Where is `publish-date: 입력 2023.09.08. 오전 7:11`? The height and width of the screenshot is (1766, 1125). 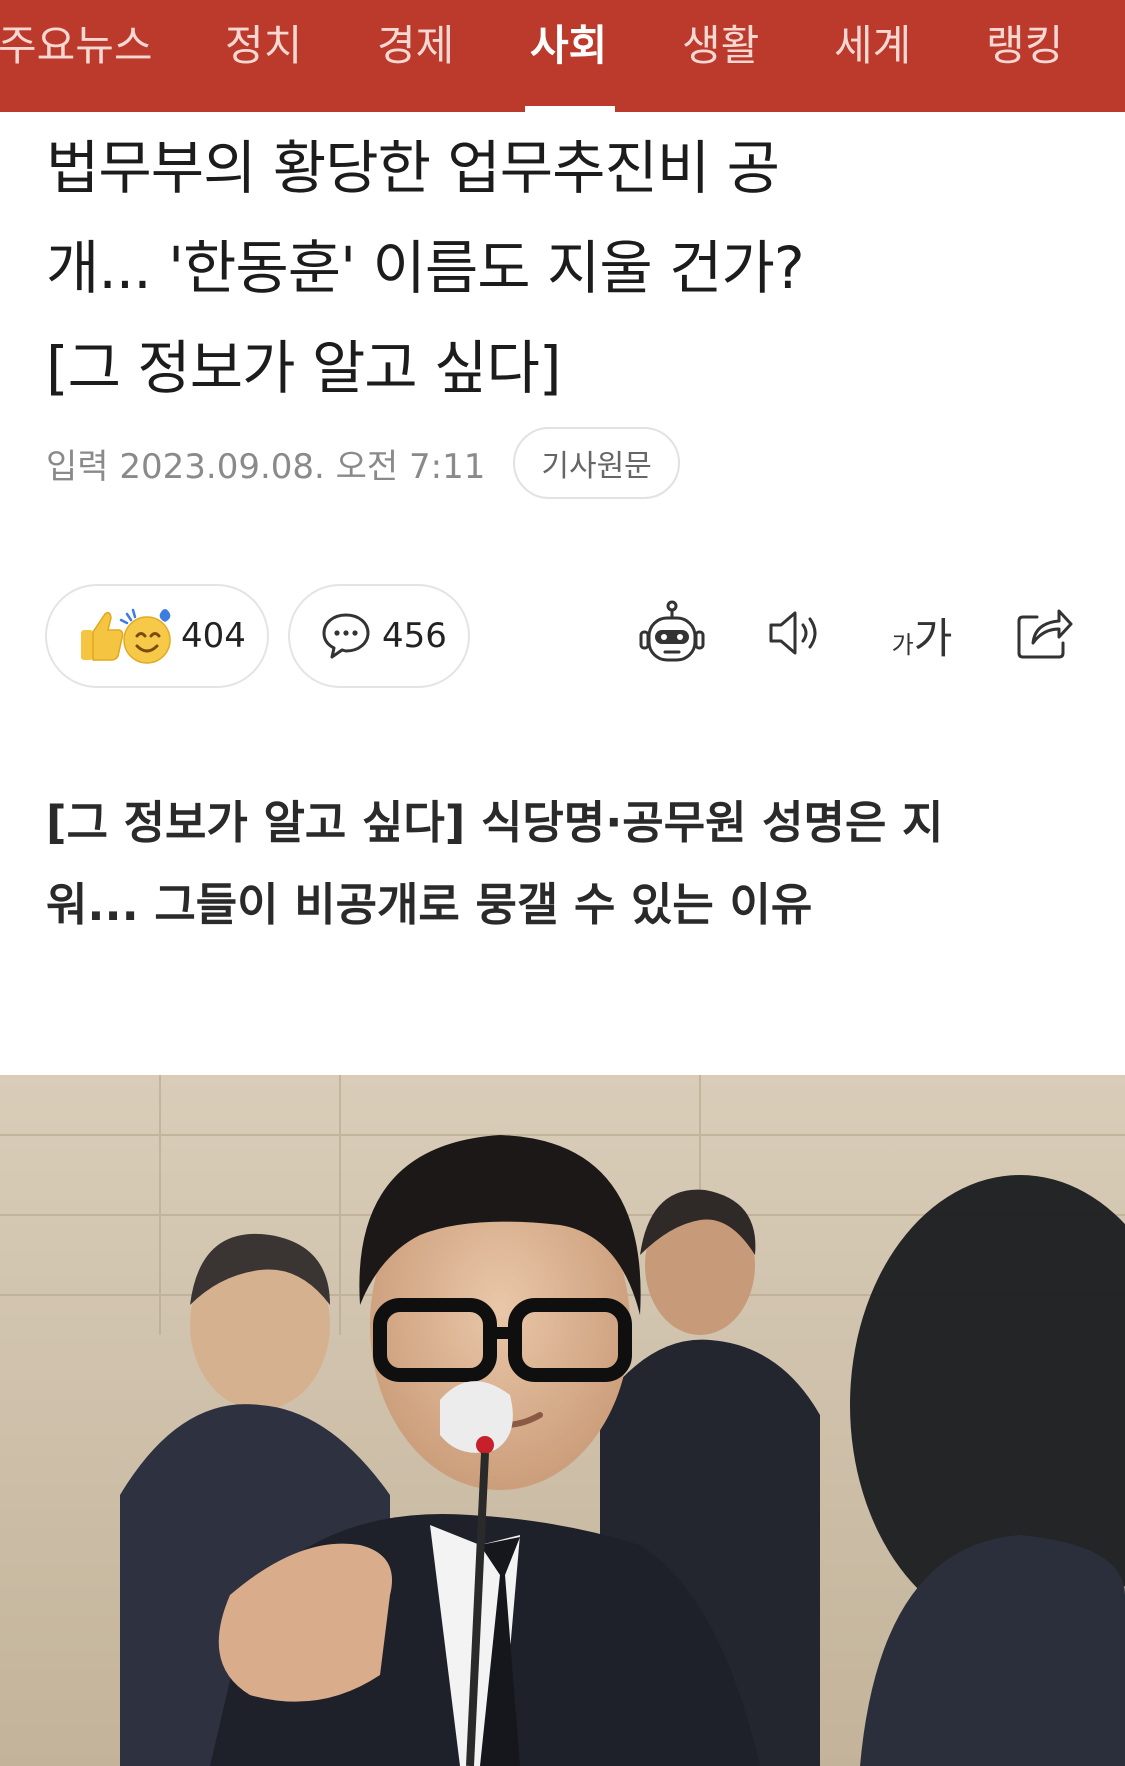 publish-date: 입력 2023.09.08. 오전 7:11 is located at coordinates (266, 466).